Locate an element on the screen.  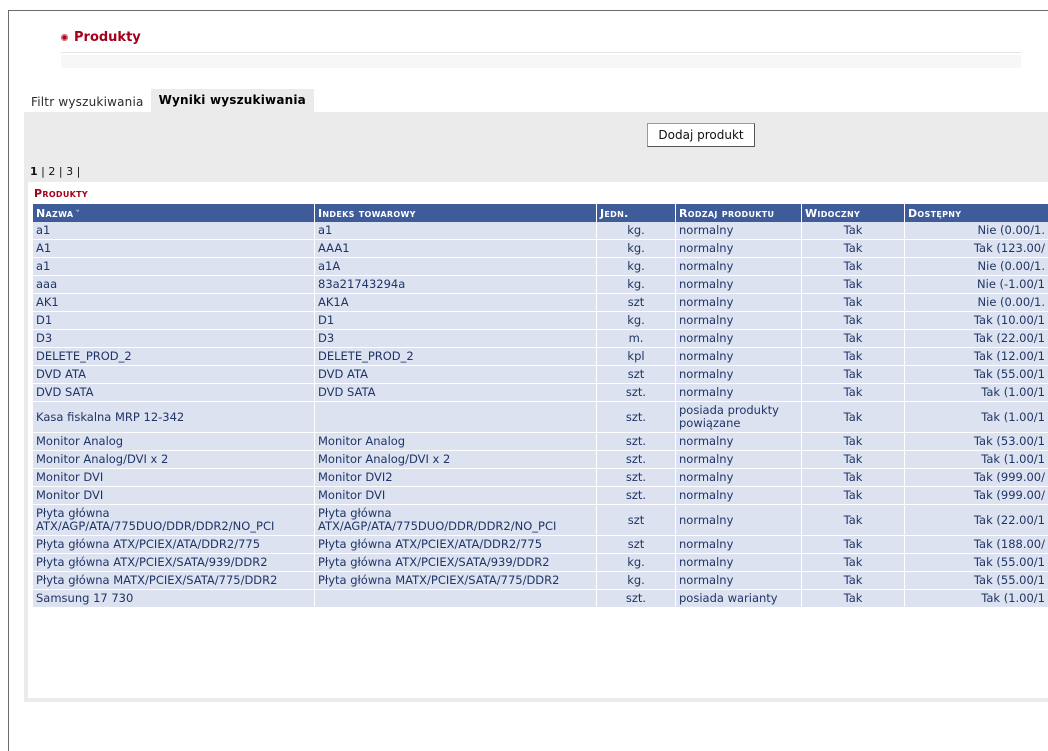
cell-name: D3 is located at coordinates (173, 339).